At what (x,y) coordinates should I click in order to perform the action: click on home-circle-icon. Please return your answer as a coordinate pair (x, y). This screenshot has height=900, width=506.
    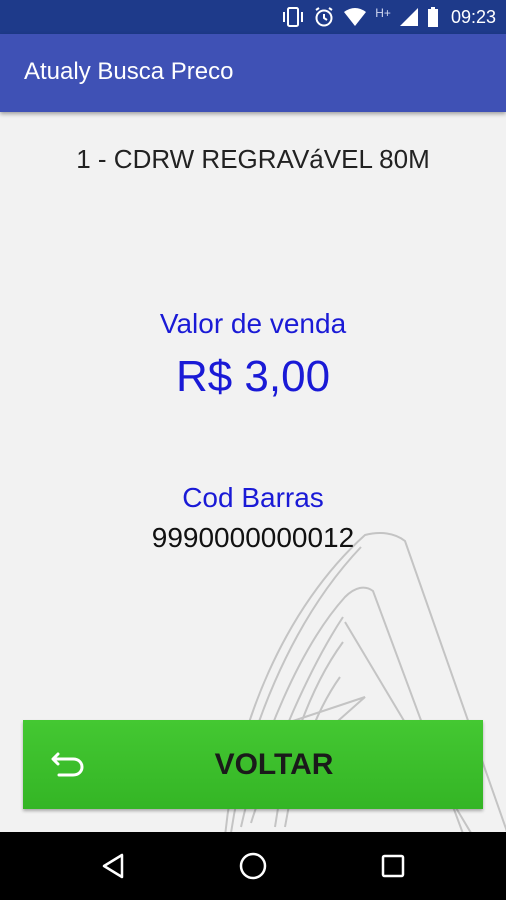
    Looking at the image, I should click on (253, 866).